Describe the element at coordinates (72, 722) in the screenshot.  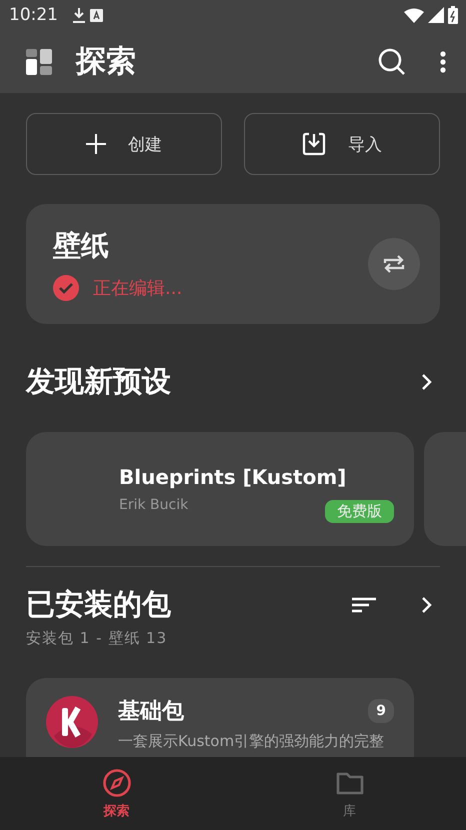
I see `package-logo-icon` at that location.